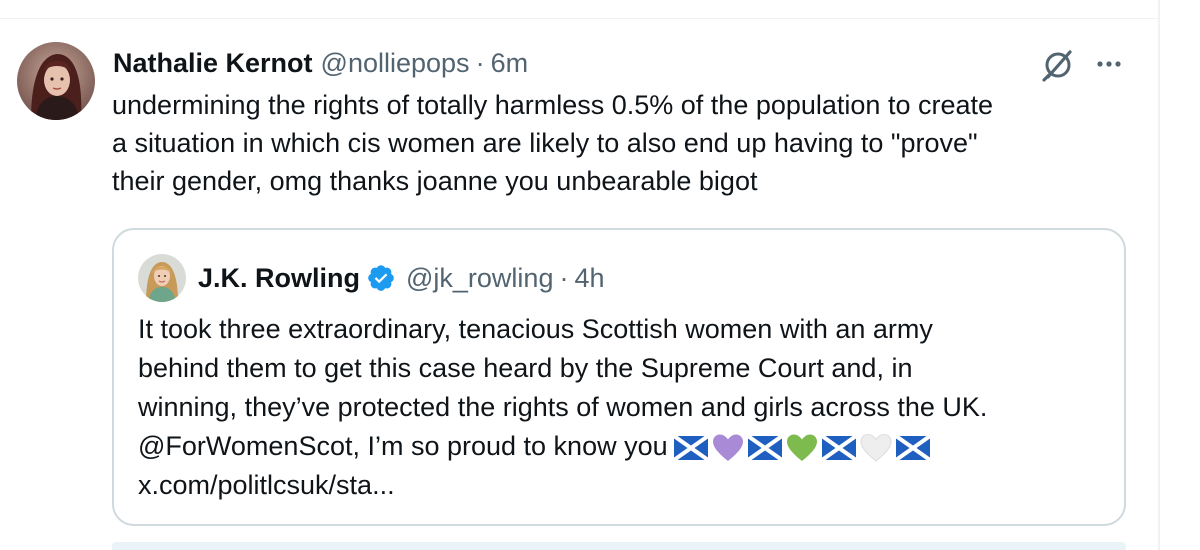 The image size is (1200, 550). I want to click on white-heart-icon, so click(876, 447).